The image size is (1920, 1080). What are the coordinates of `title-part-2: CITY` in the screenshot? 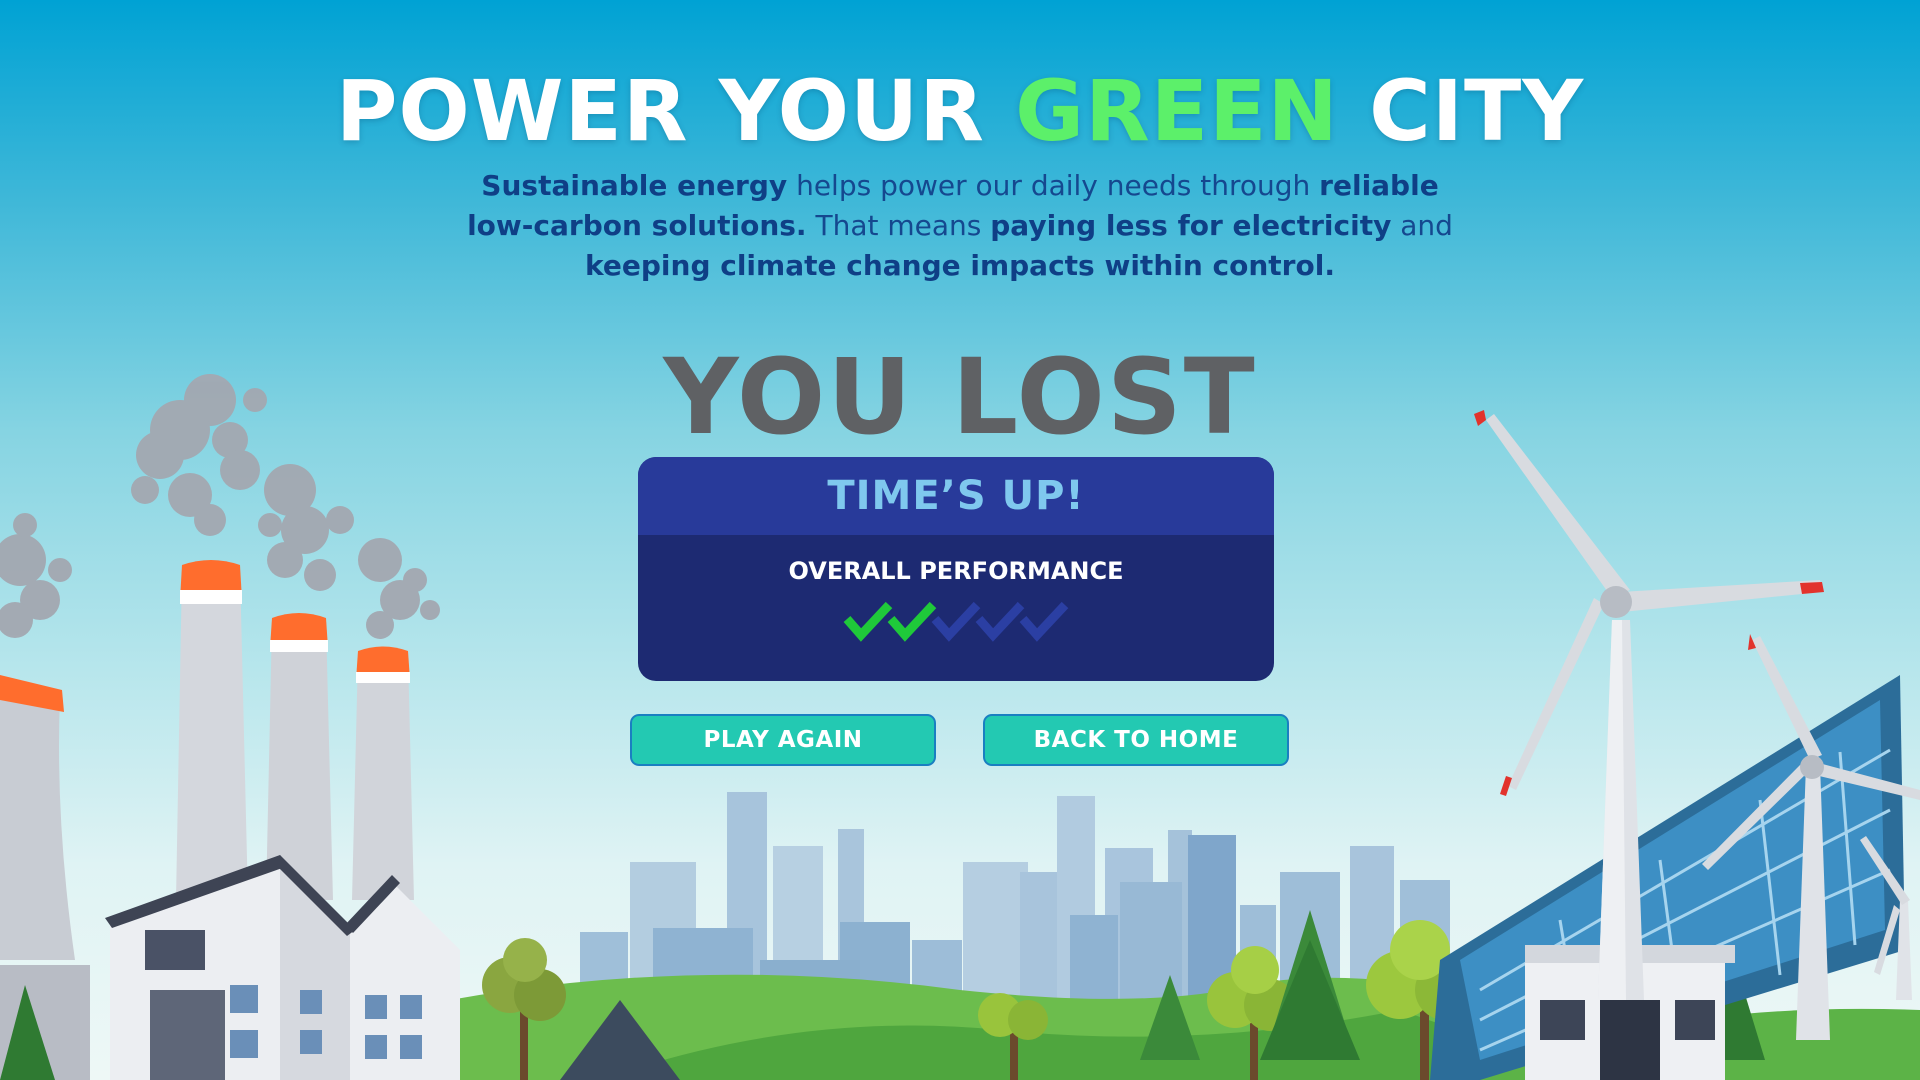 It's located at (1461, 111).